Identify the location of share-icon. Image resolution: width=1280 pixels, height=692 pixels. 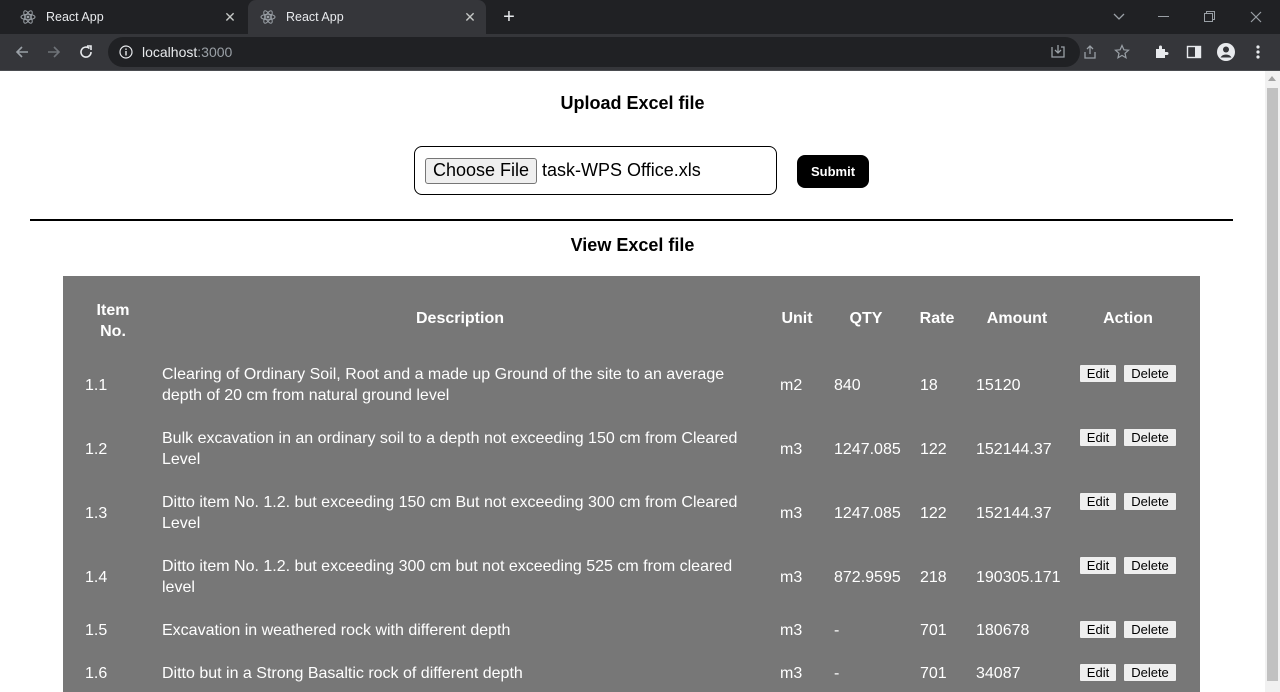
(1090, 52).